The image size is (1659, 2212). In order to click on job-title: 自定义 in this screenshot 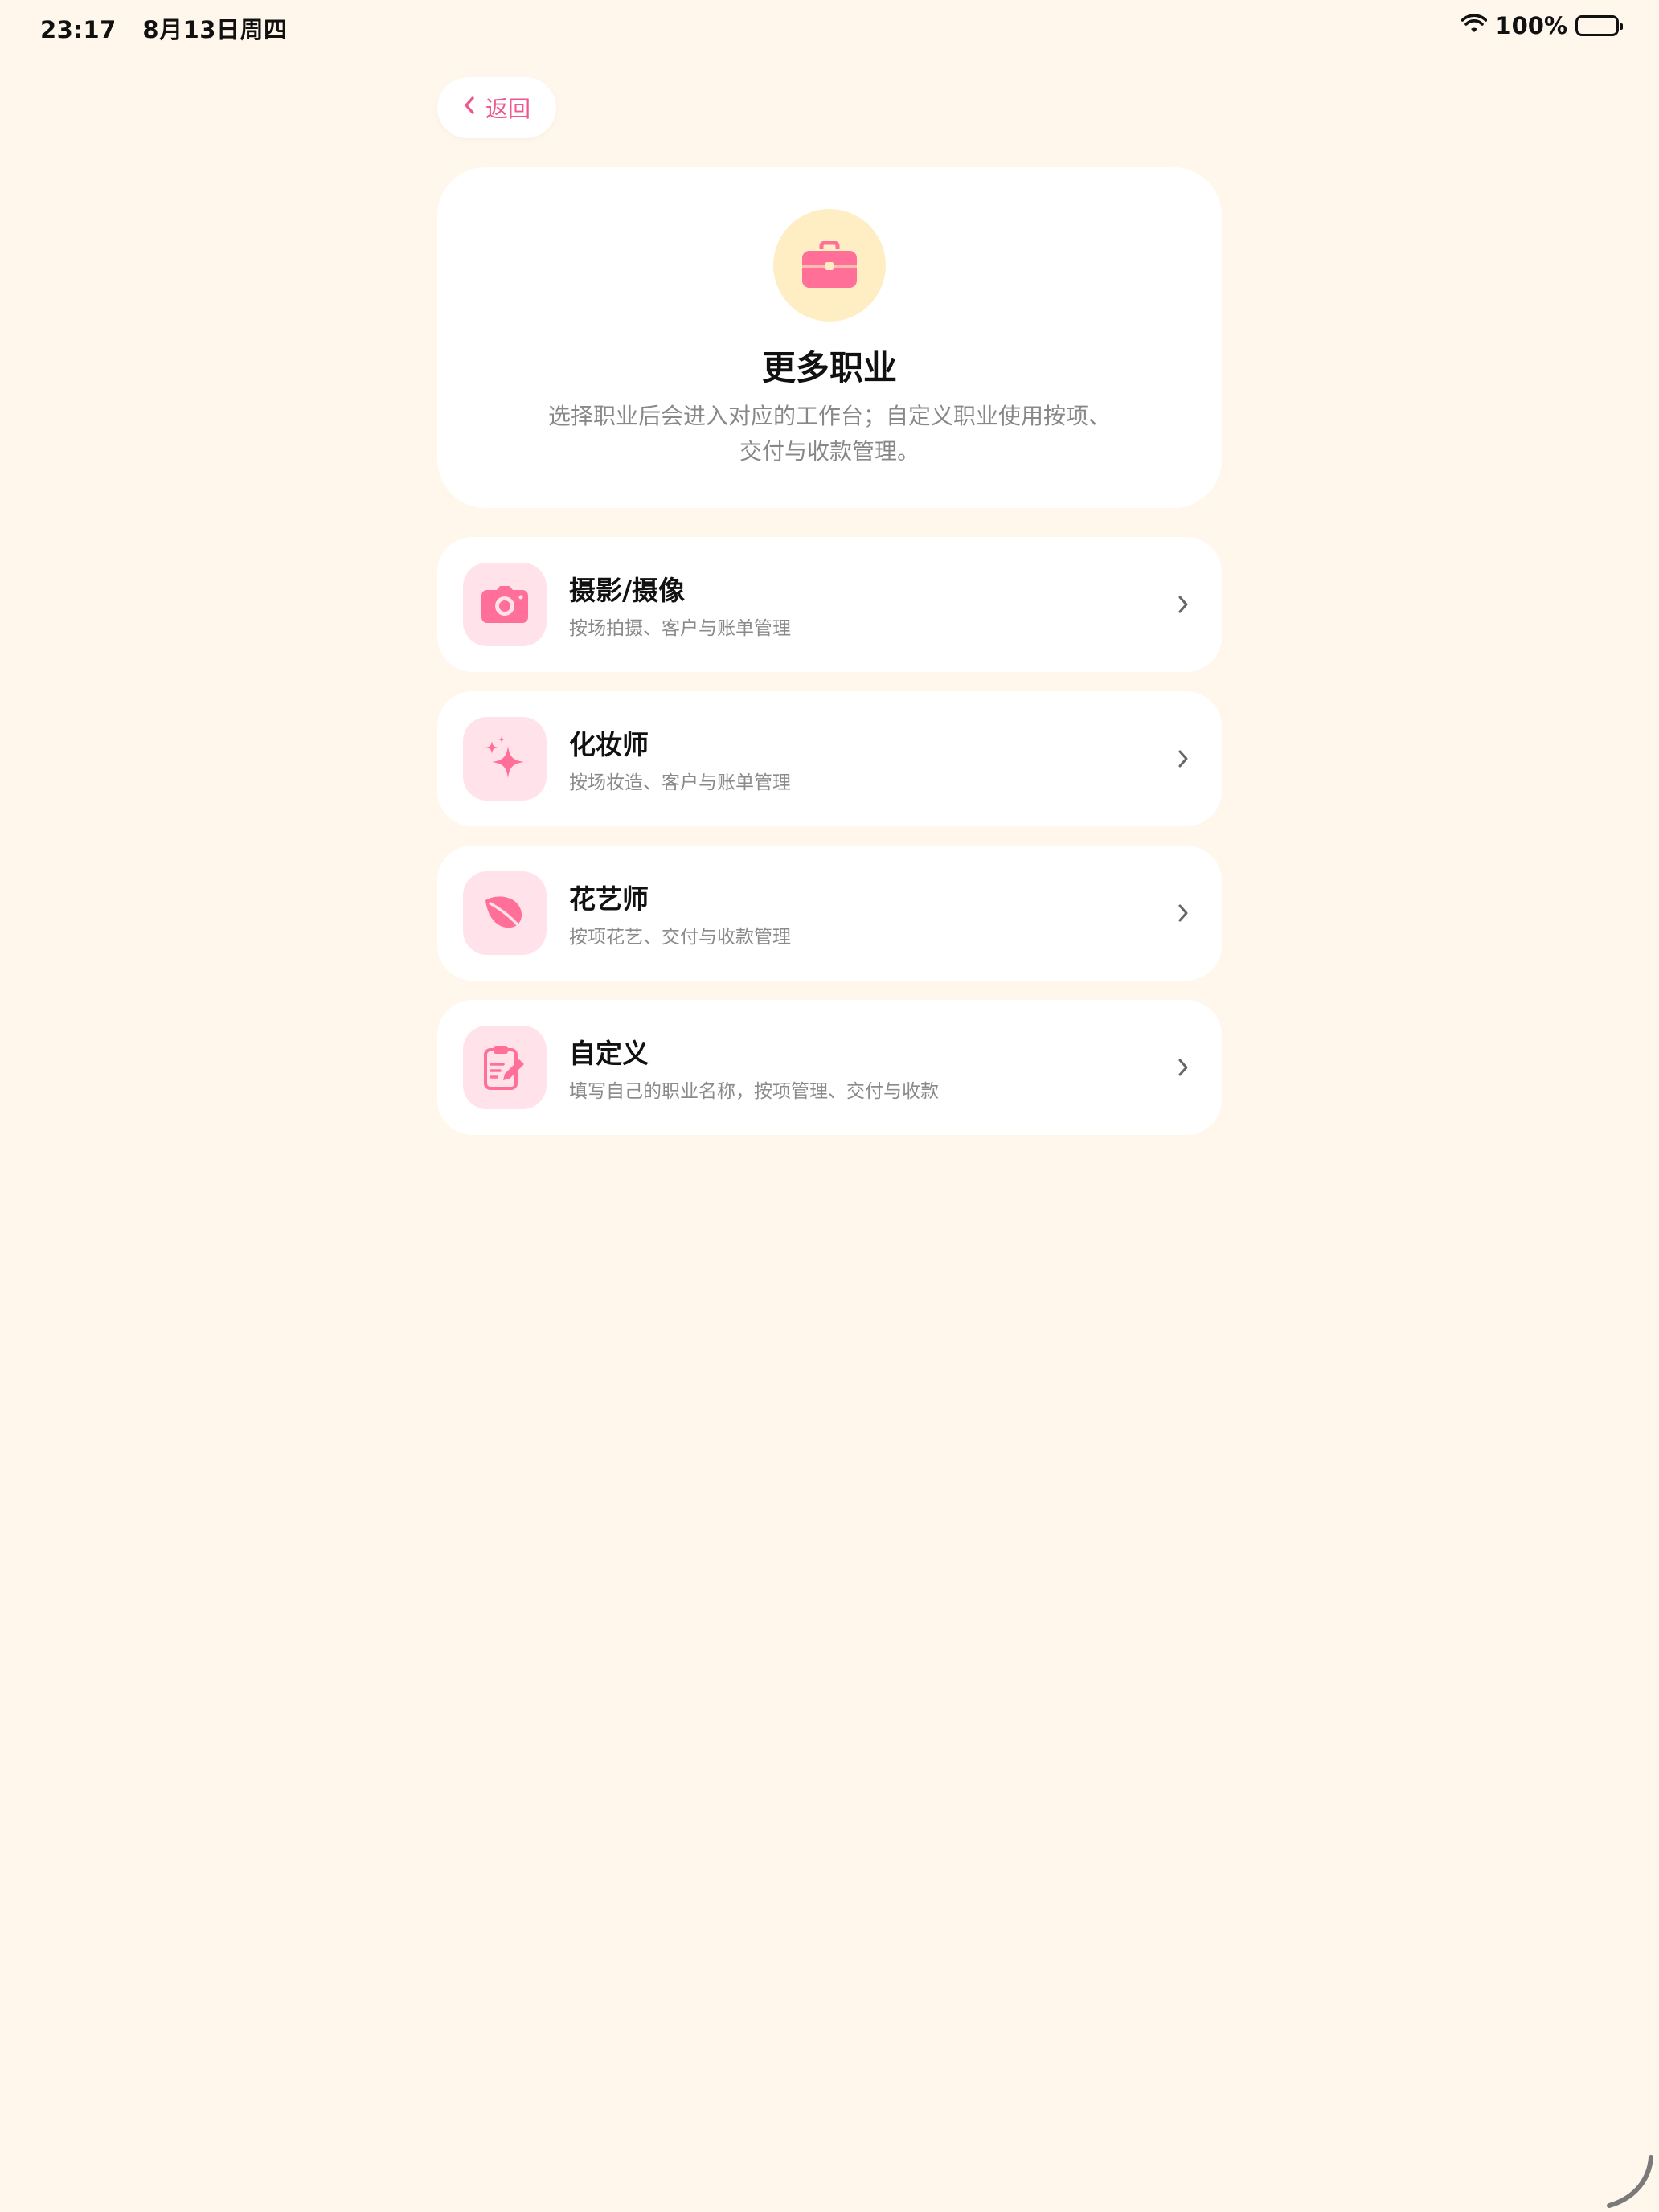, I will do `click(609, 1053)`.